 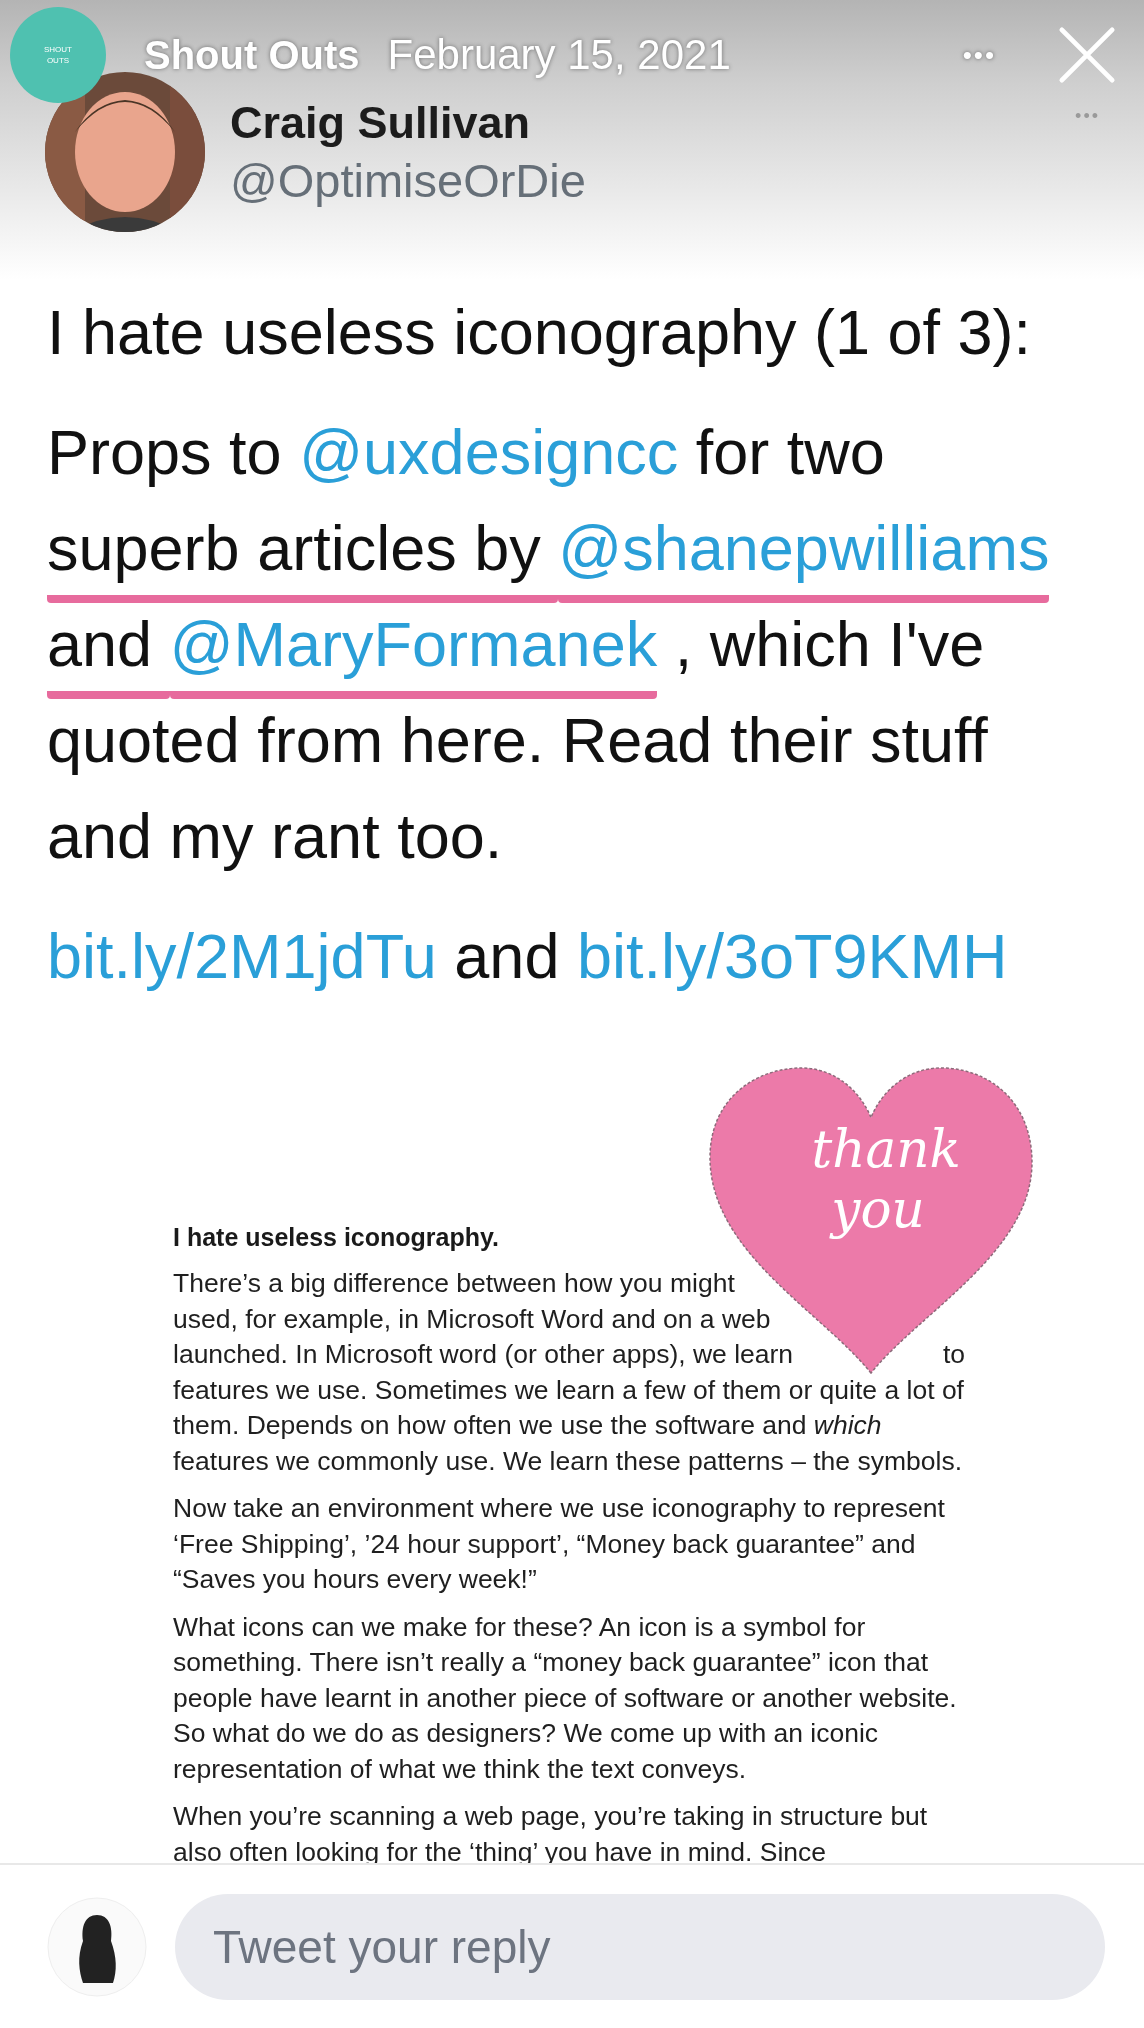 I want to click on mention-link: @uxdesigncc, so click(x=489, y=452).